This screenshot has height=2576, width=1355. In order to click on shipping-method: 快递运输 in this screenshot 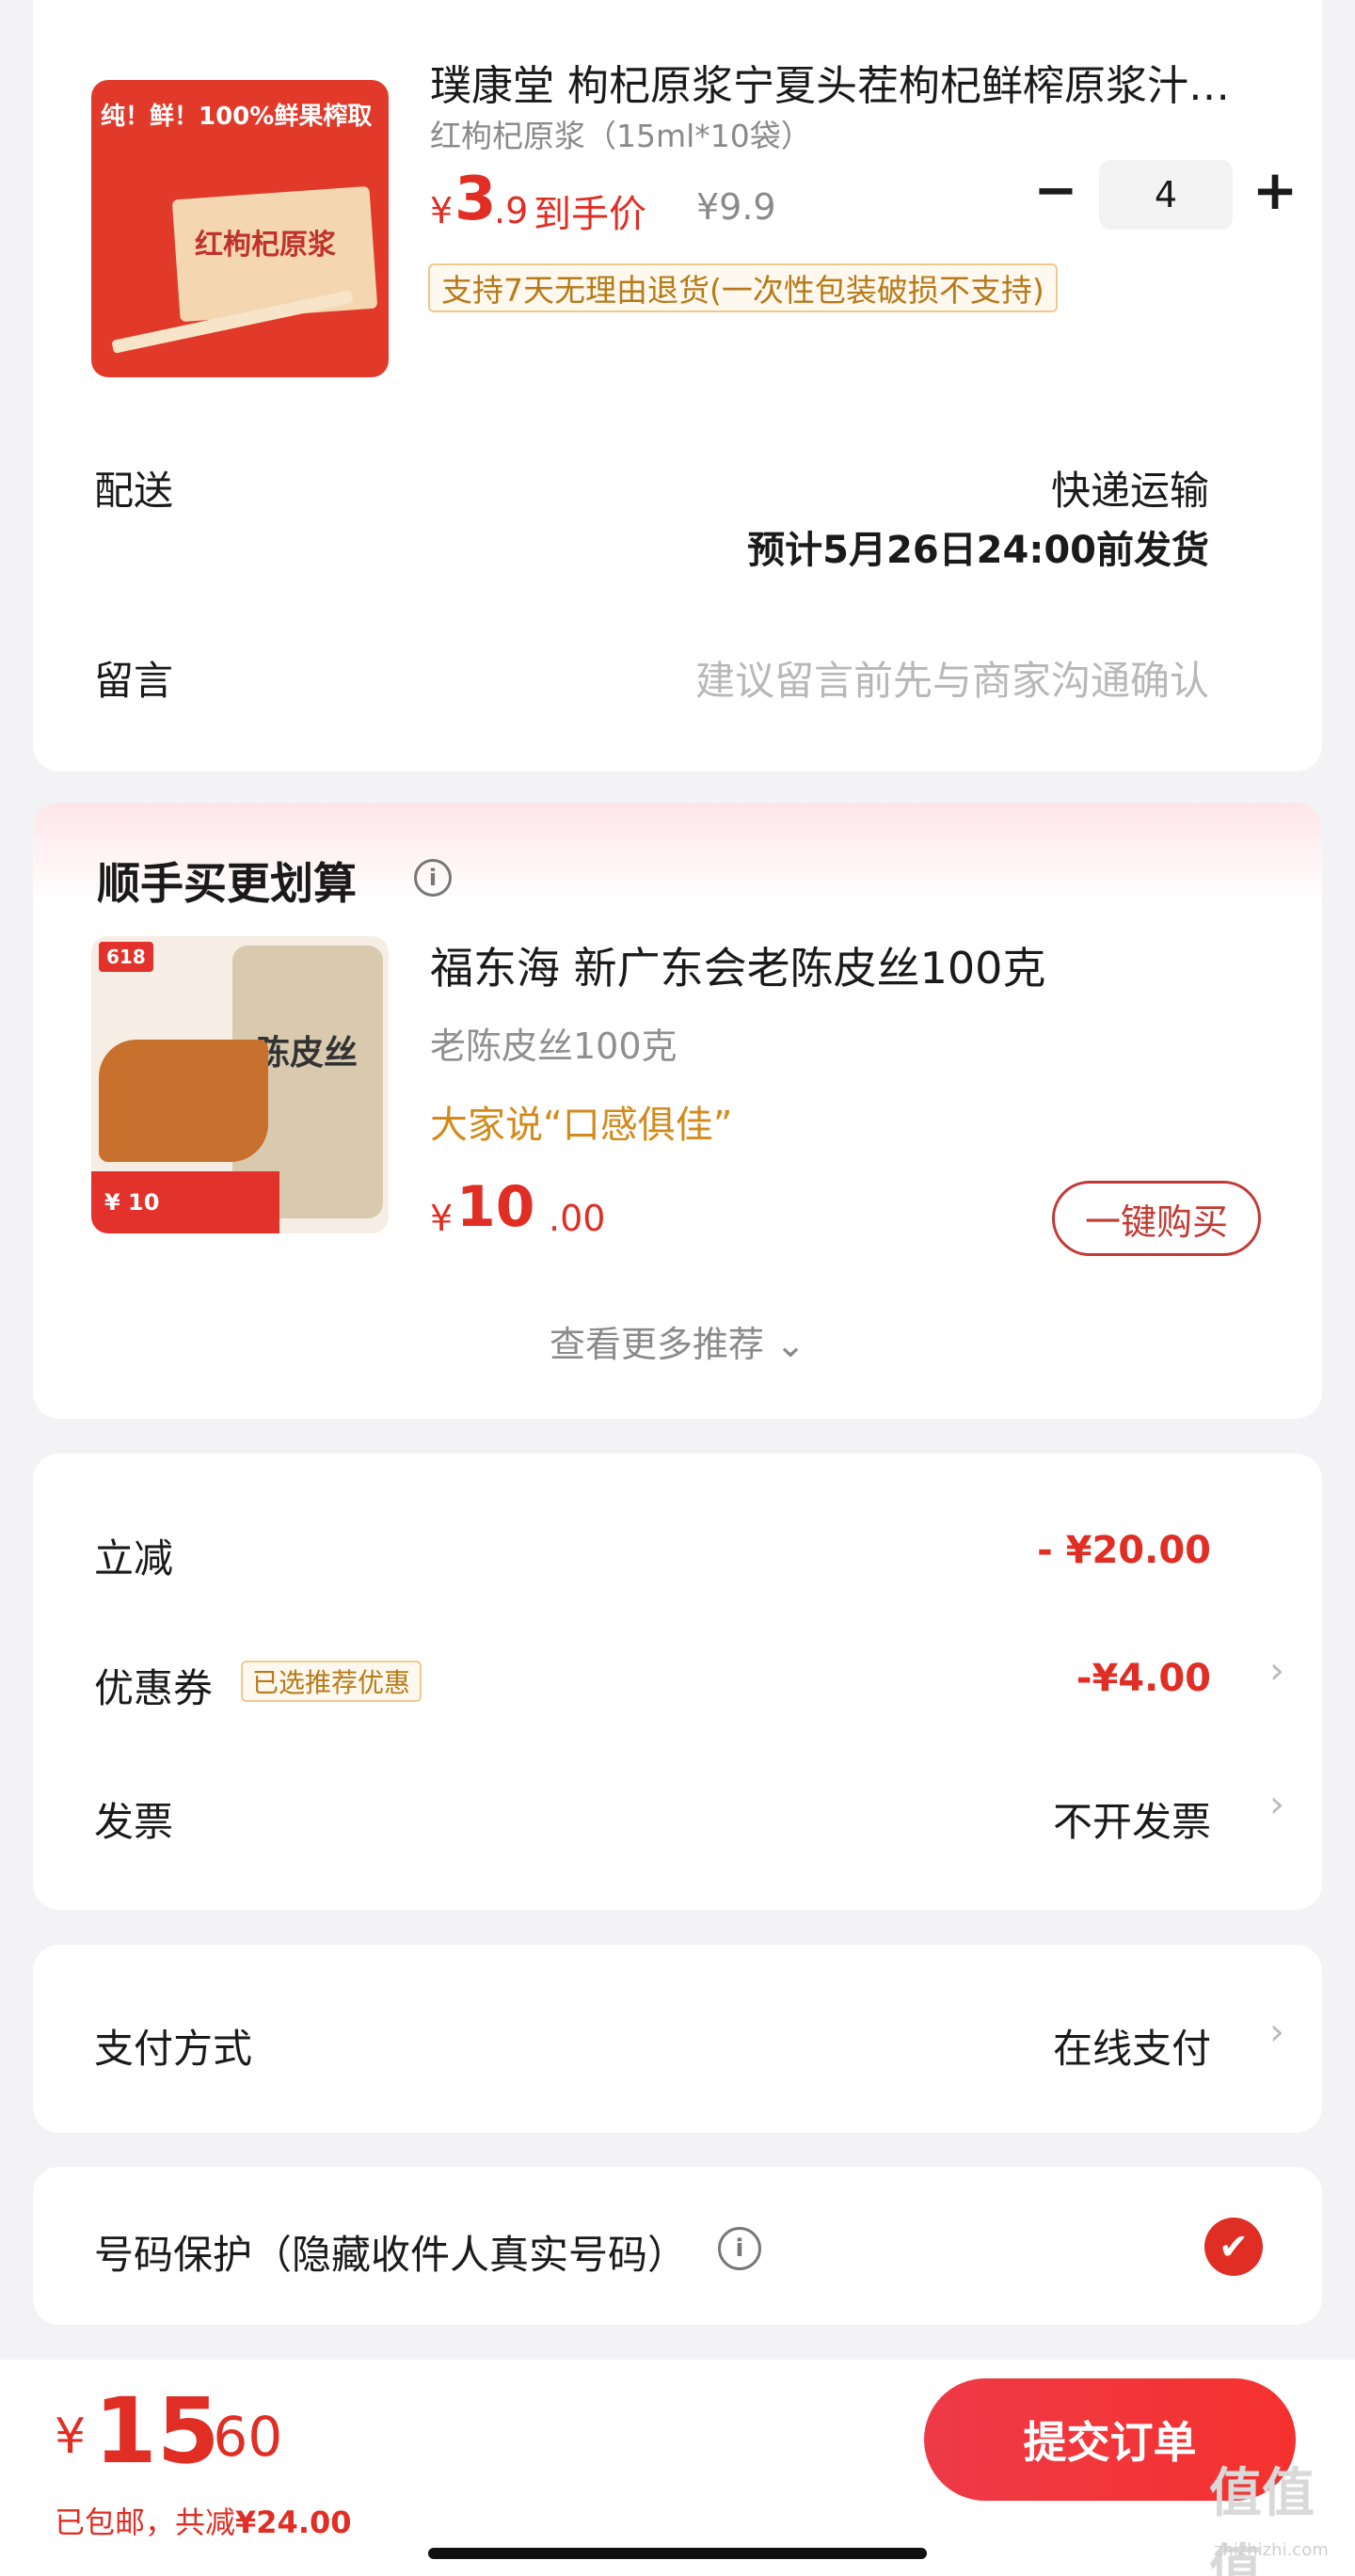, I will do `click(1129, 491)`.